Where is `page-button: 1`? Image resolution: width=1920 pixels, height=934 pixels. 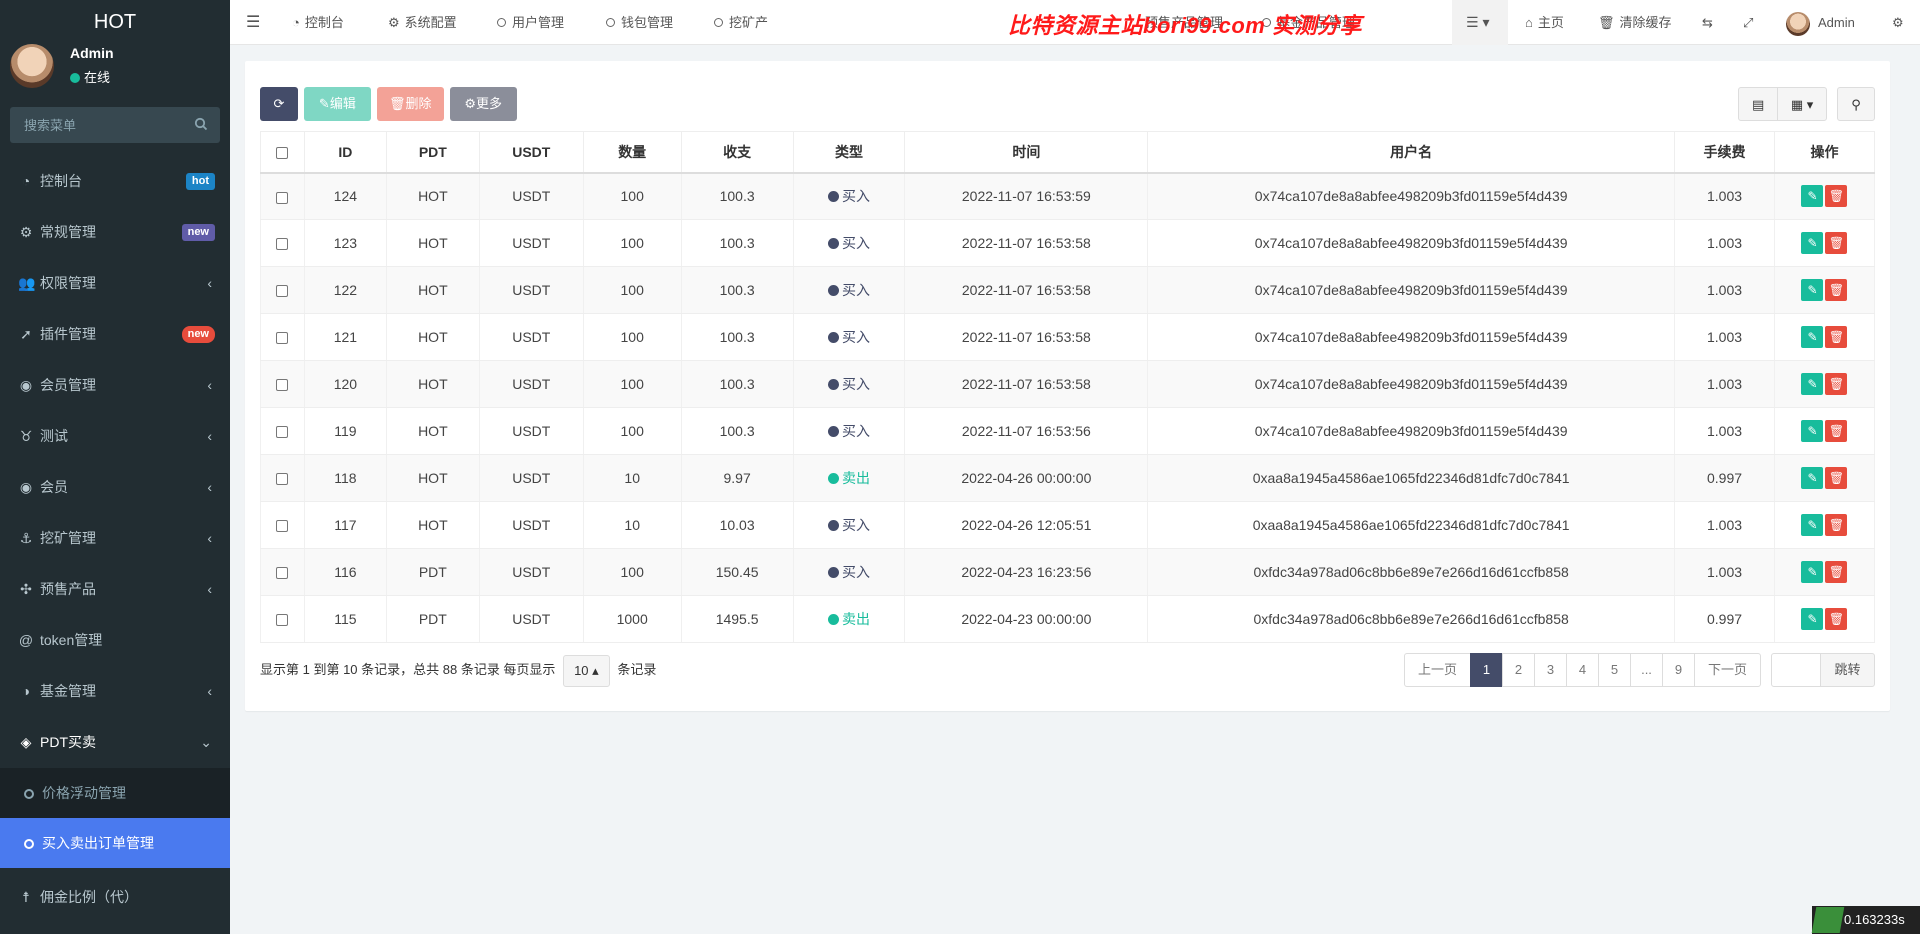
page-button: 1 is located at coordinates (1486, 670).